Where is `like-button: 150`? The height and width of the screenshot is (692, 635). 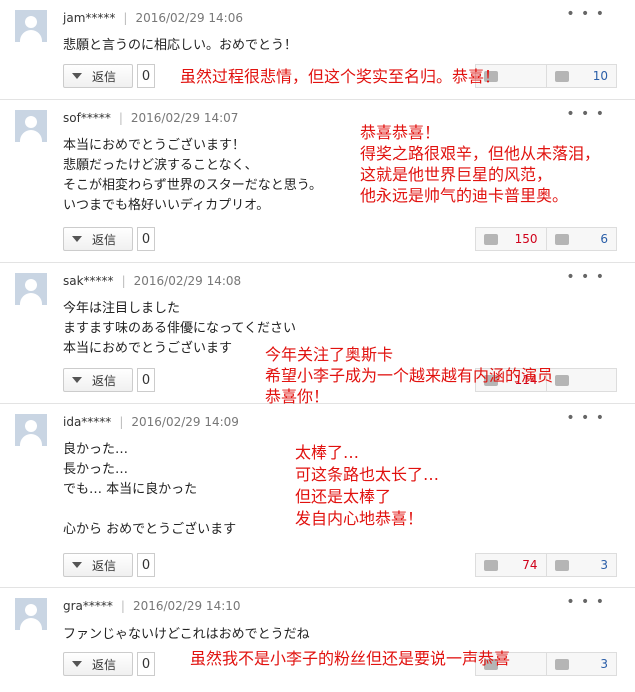 like-button: 150 is located at coordinates (511, 239).